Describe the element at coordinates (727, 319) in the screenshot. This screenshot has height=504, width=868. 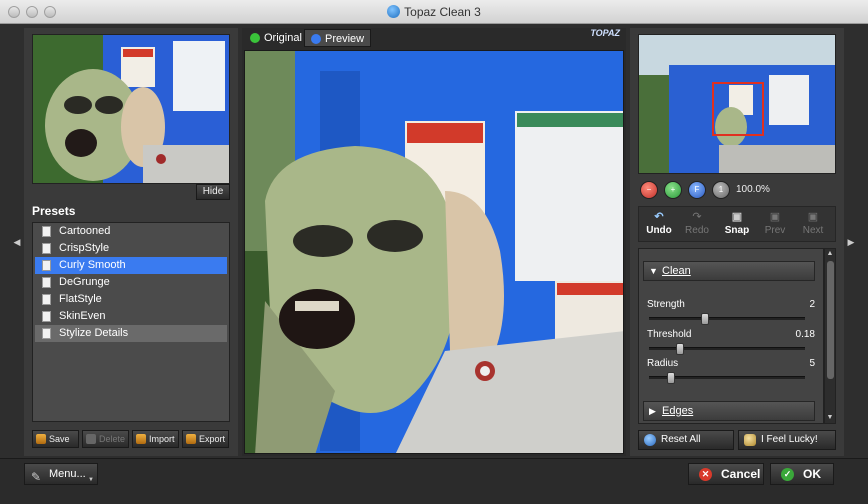
I see `strength-slider` at that location.